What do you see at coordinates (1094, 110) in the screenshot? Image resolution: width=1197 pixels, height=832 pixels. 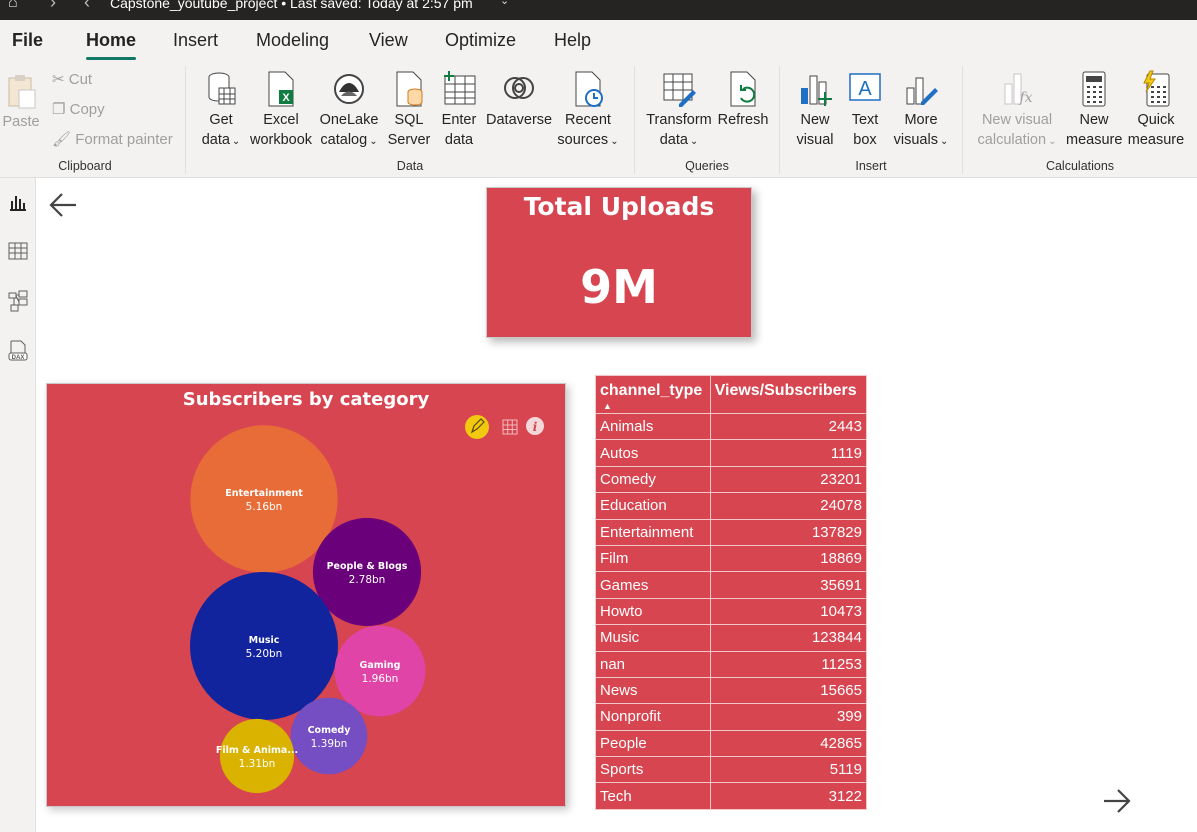 I see `new-measure-button: New measure` at bounding box center [1094, 110].